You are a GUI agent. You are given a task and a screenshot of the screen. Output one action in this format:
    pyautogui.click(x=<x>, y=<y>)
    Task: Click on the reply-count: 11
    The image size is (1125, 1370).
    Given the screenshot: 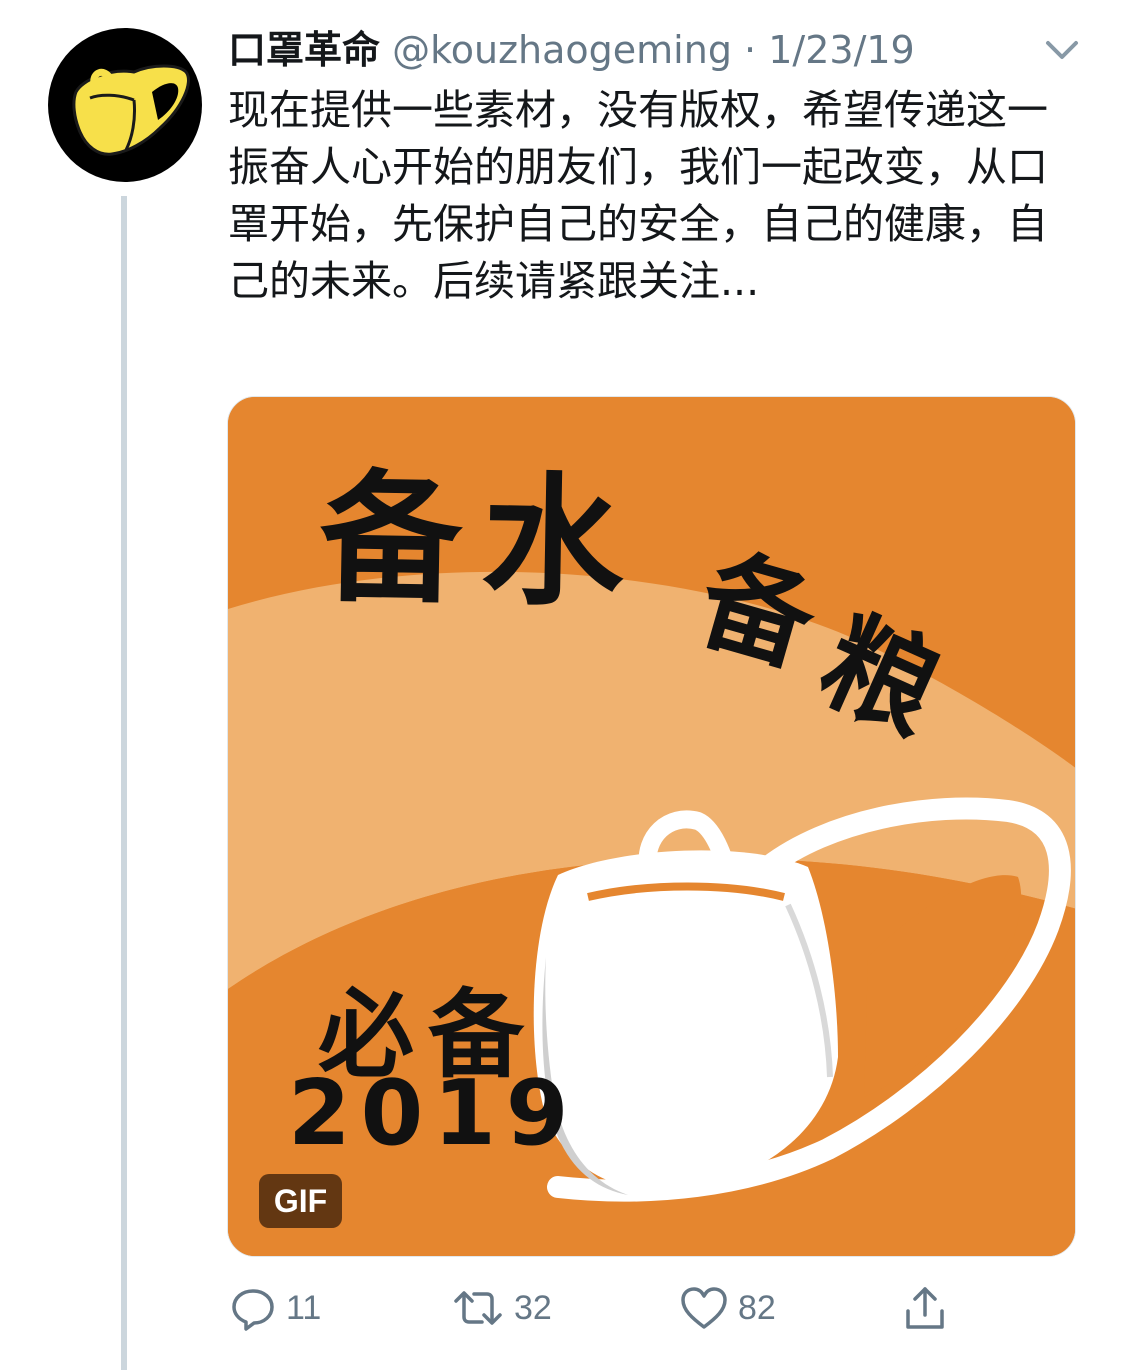 What is the action you would take?
    pyautogui.click(x=304, y=1307)
    